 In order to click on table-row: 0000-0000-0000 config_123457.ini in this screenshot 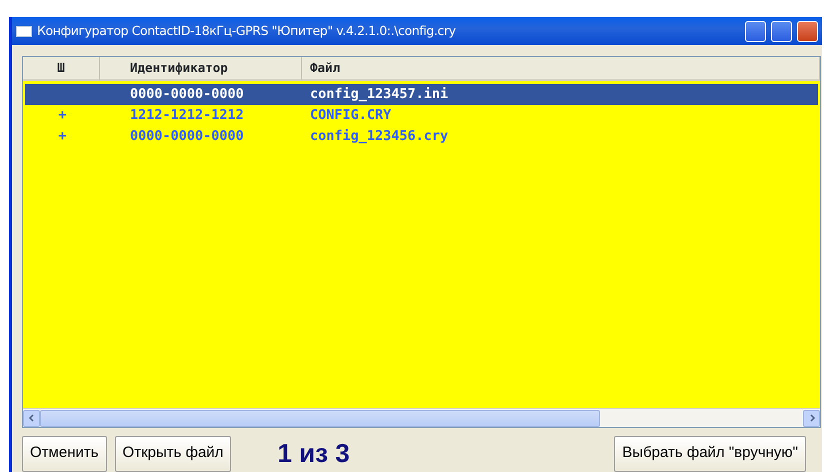, I will do `click(421, 94)`.